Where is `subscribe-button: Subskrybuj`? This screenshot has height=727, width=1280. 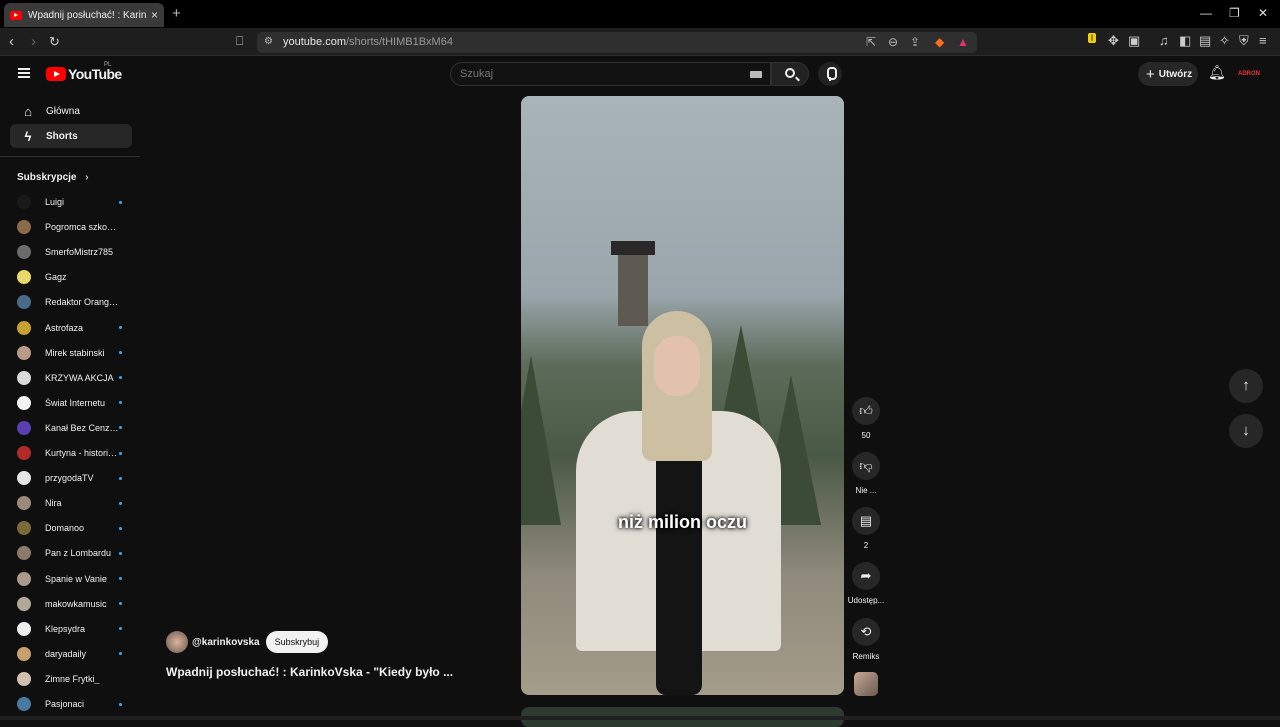 subscribe-button: Subskrybuj is located at coordinates (297, 642).